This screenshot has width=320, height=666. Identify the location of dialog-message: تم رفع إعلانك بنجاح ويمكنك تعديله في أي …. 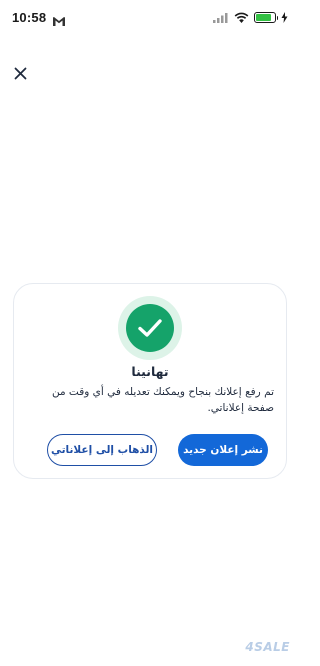
(162, 400).